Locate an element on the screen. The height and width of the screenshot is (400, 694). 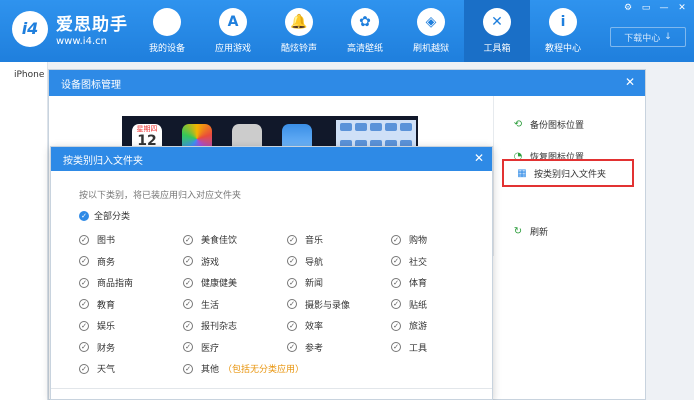
refresh-icon: ↻ is located at coordinates (518, 231).